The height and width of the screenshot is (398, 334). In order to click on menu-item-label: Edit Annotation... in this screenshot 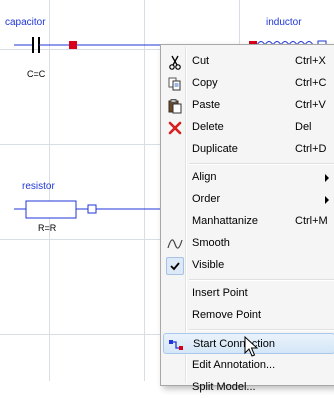, I will do `click(234, 365)`.